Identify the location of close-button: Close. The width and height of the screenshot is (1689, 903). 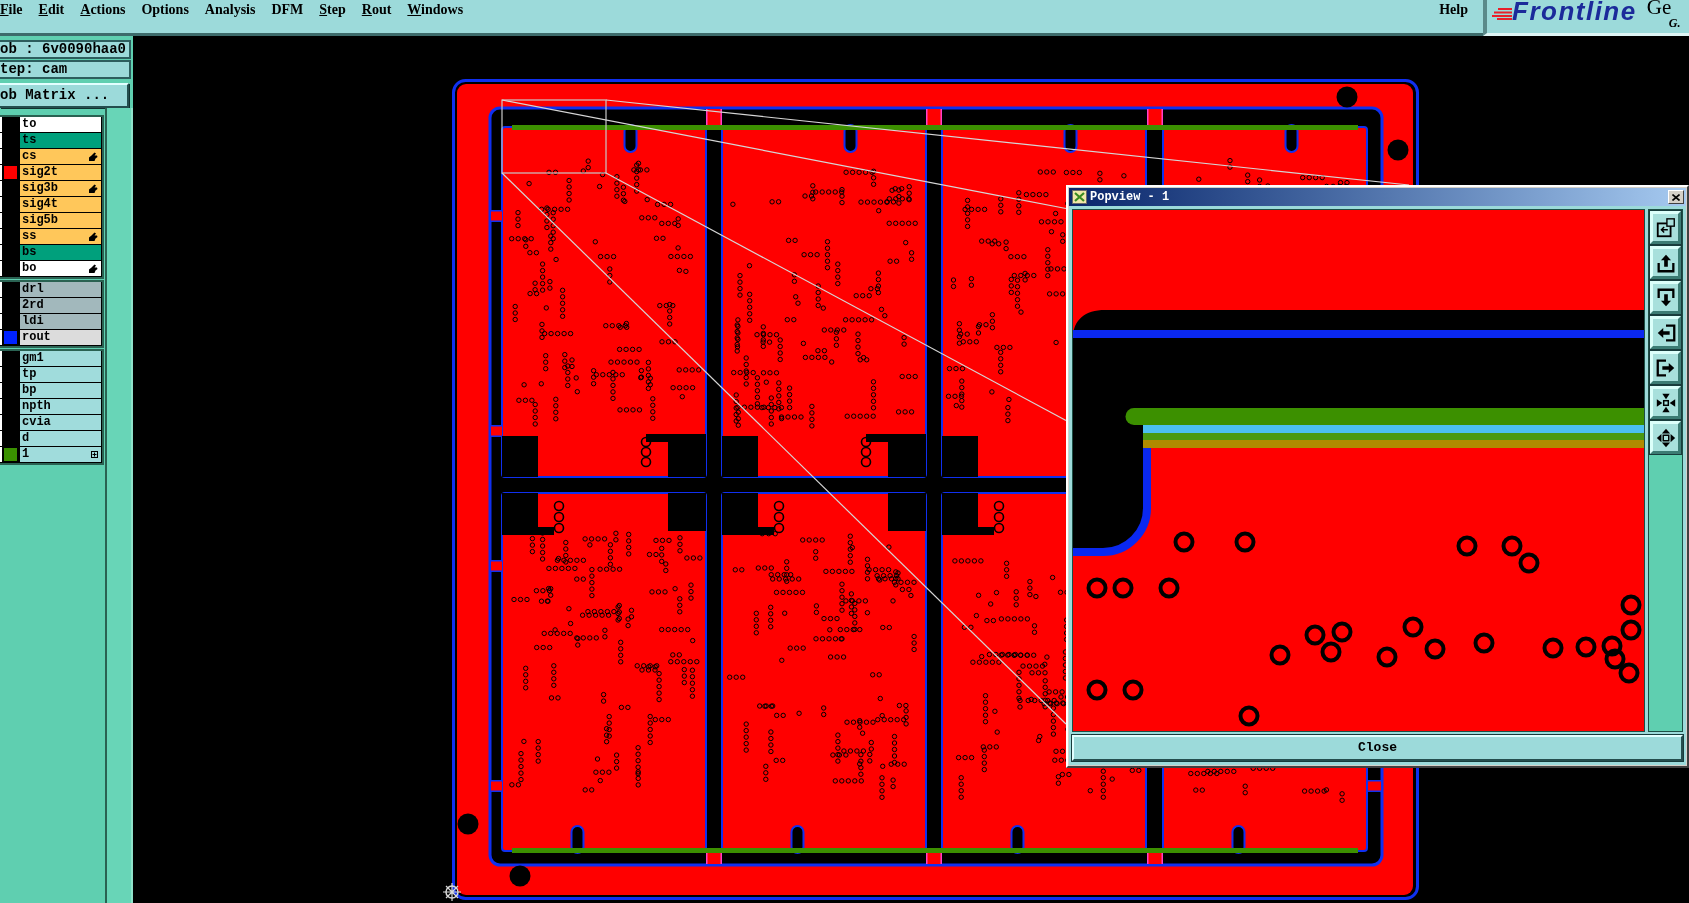
(1377, 748).